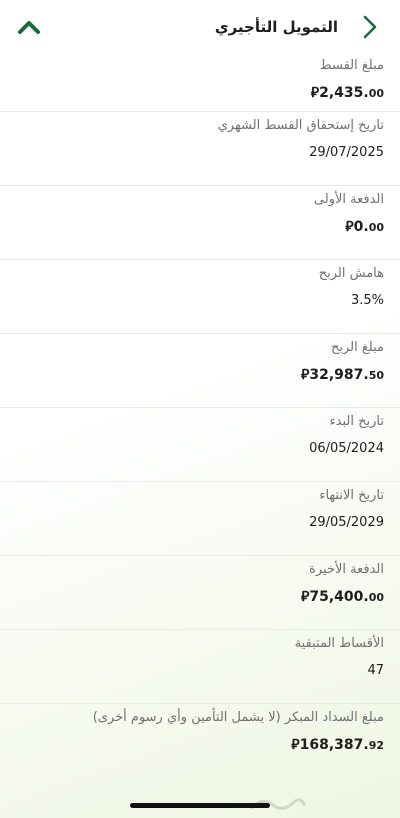 The width and height of the screenshot is (400, 818). What do you see at coordinates (200, 375) in the screenshot?
I see `detail-value: ⃁32,987.50` at bounding box center [200, 375].